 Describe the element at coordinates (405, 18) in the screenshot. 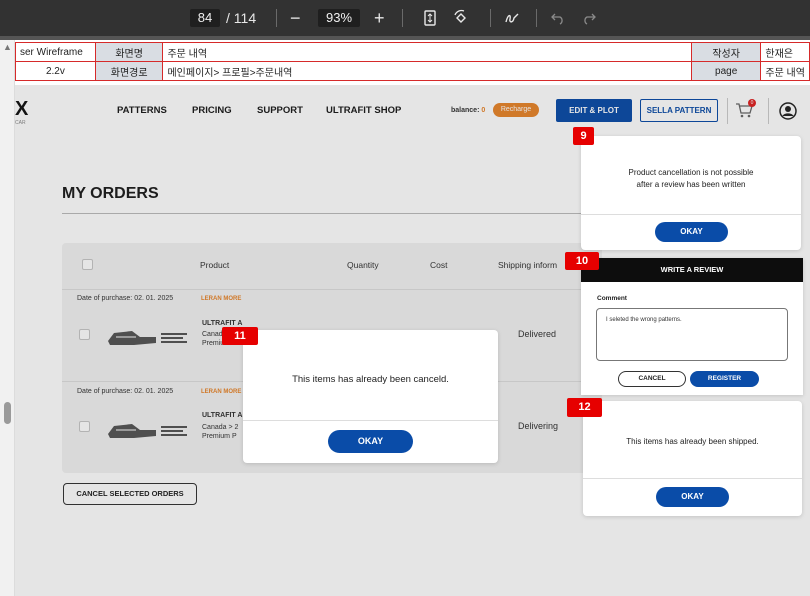

I see `pdf-viewer-toolbar: 84 / 114 − 93% +` at that location.